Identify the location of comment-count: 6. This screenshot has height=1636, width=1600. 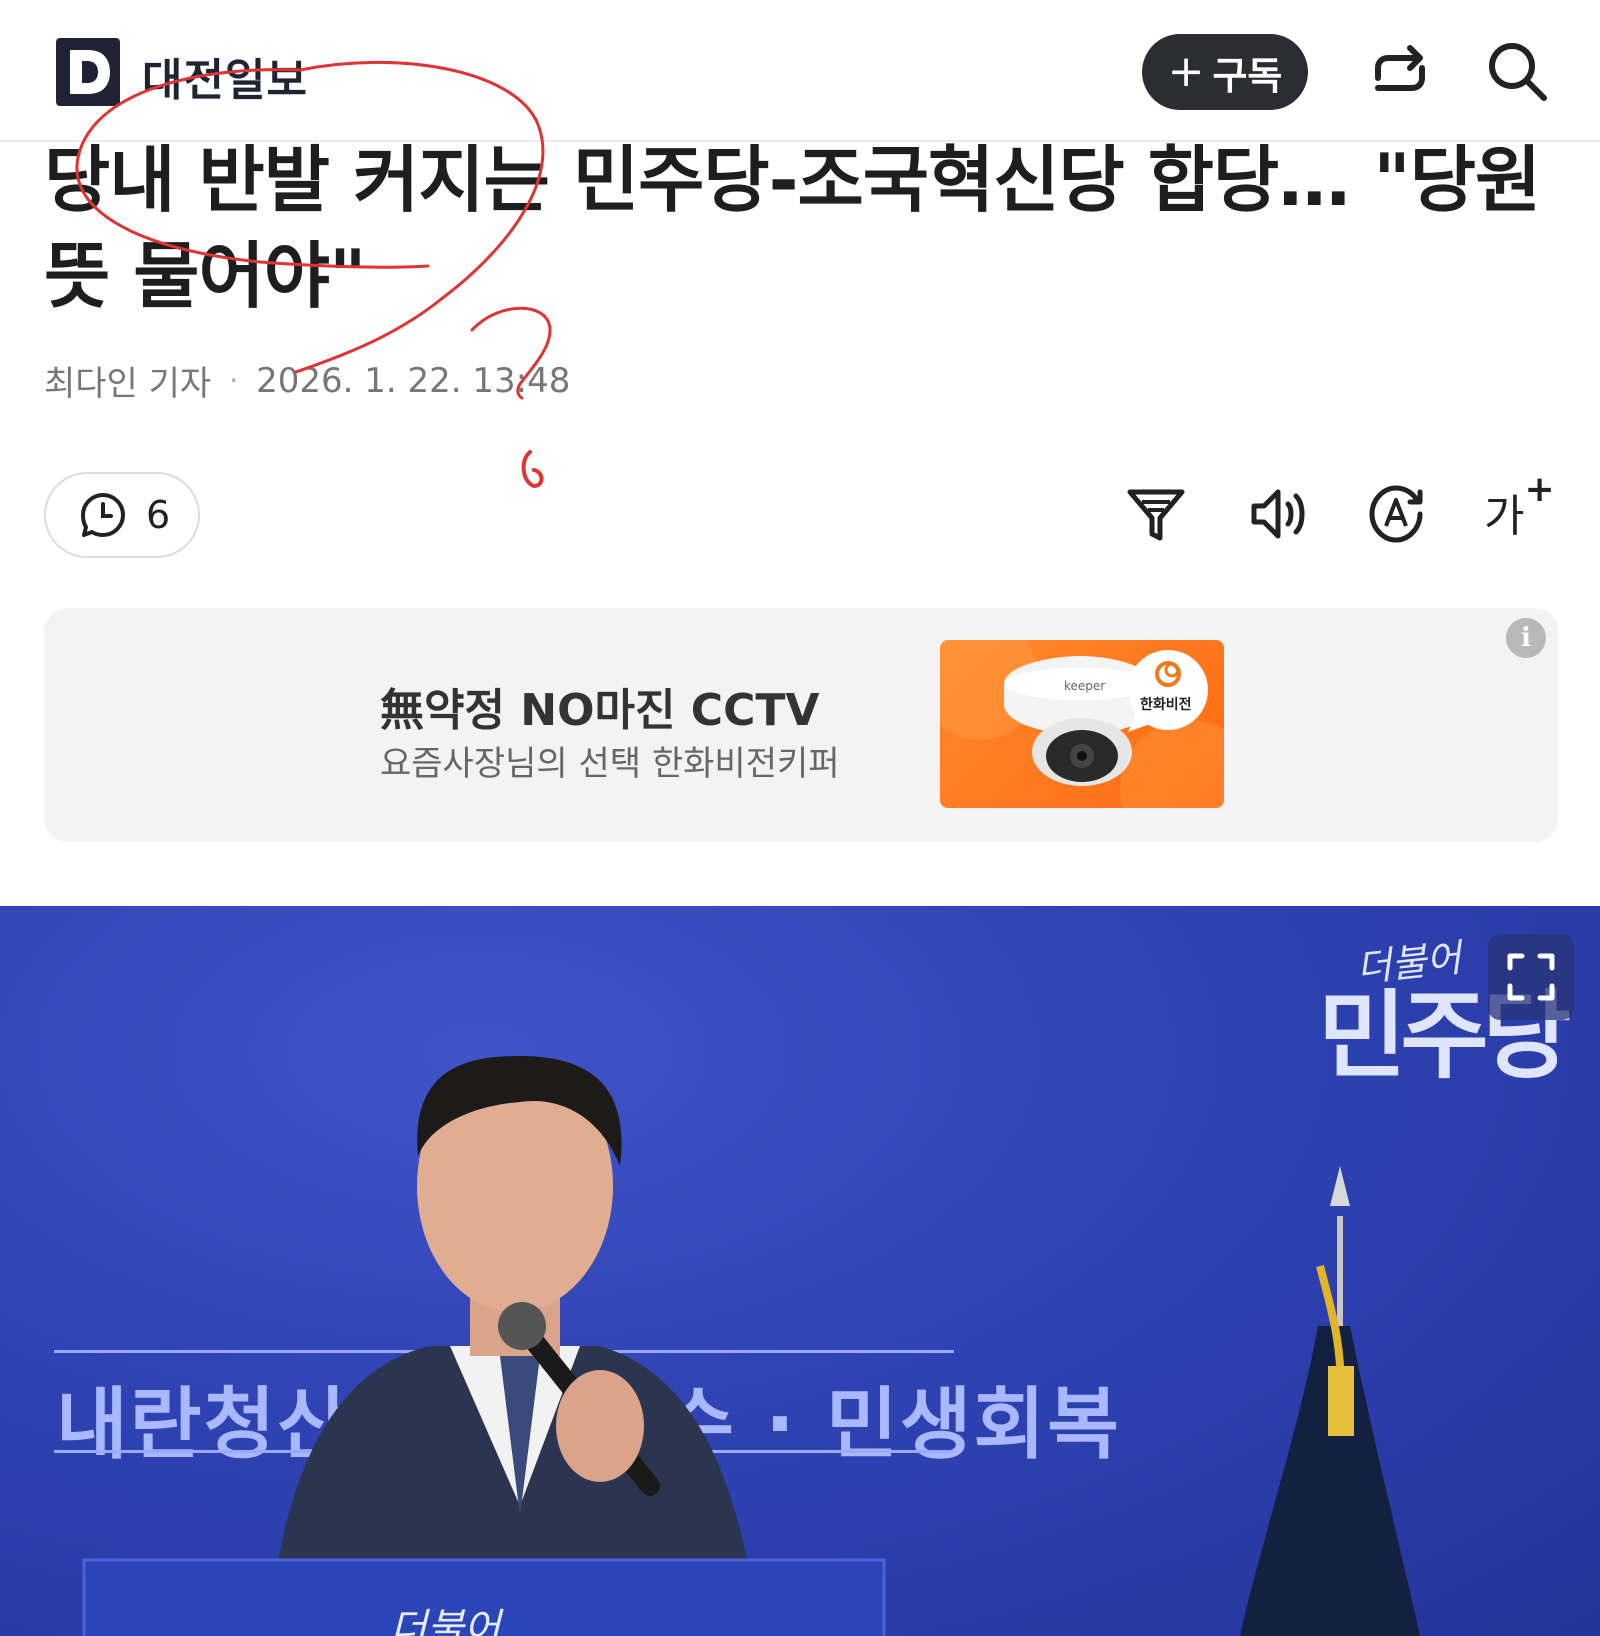
(158, 515).